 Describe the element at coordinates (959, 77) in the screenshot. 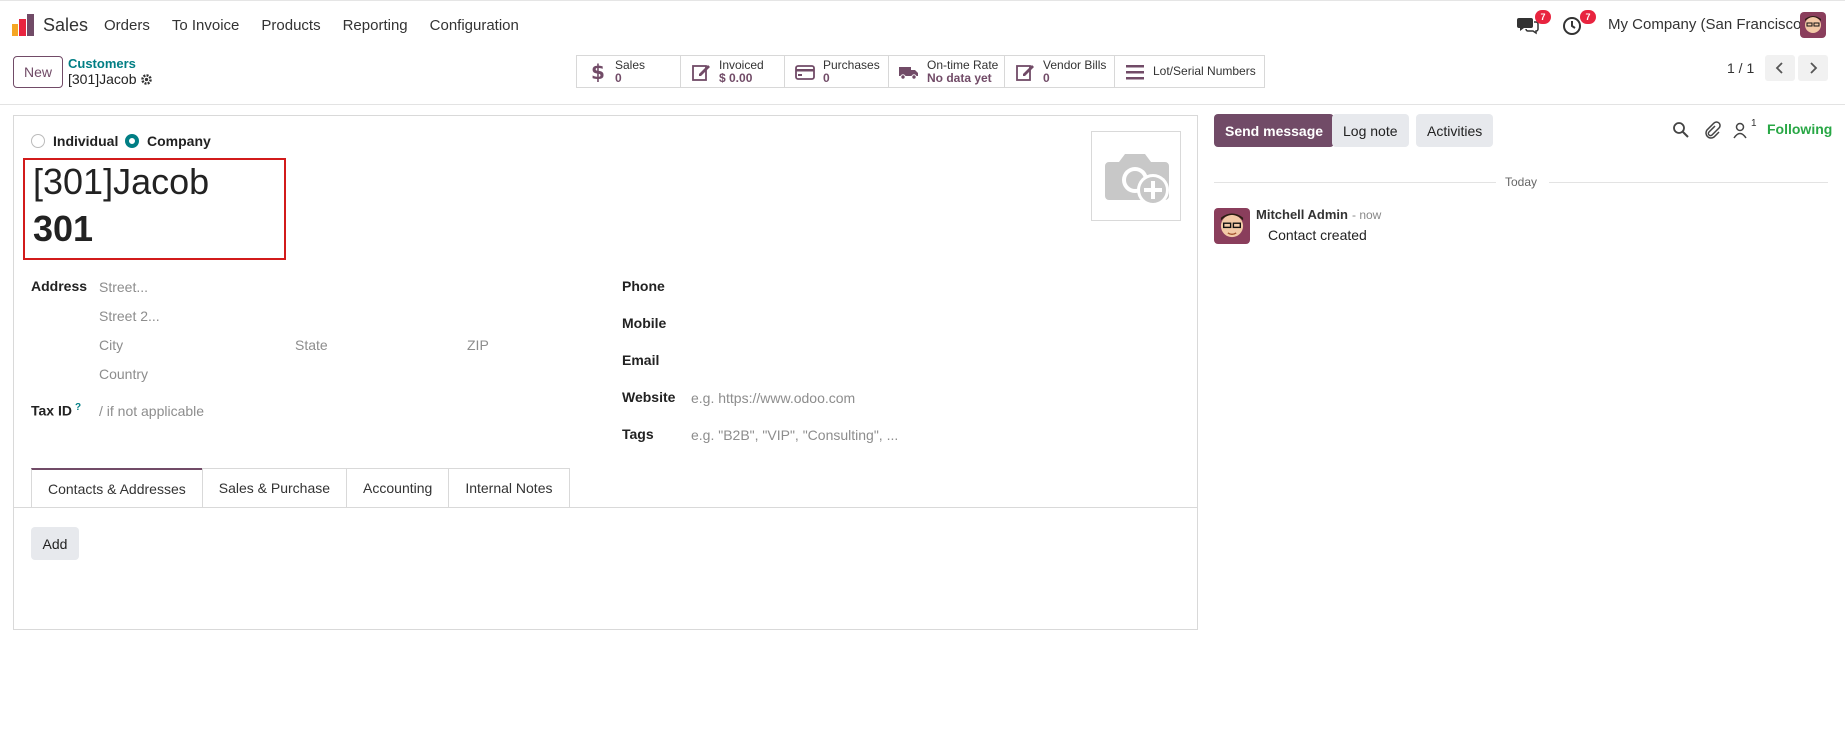

I see `smart-value: No data yet` at that location.